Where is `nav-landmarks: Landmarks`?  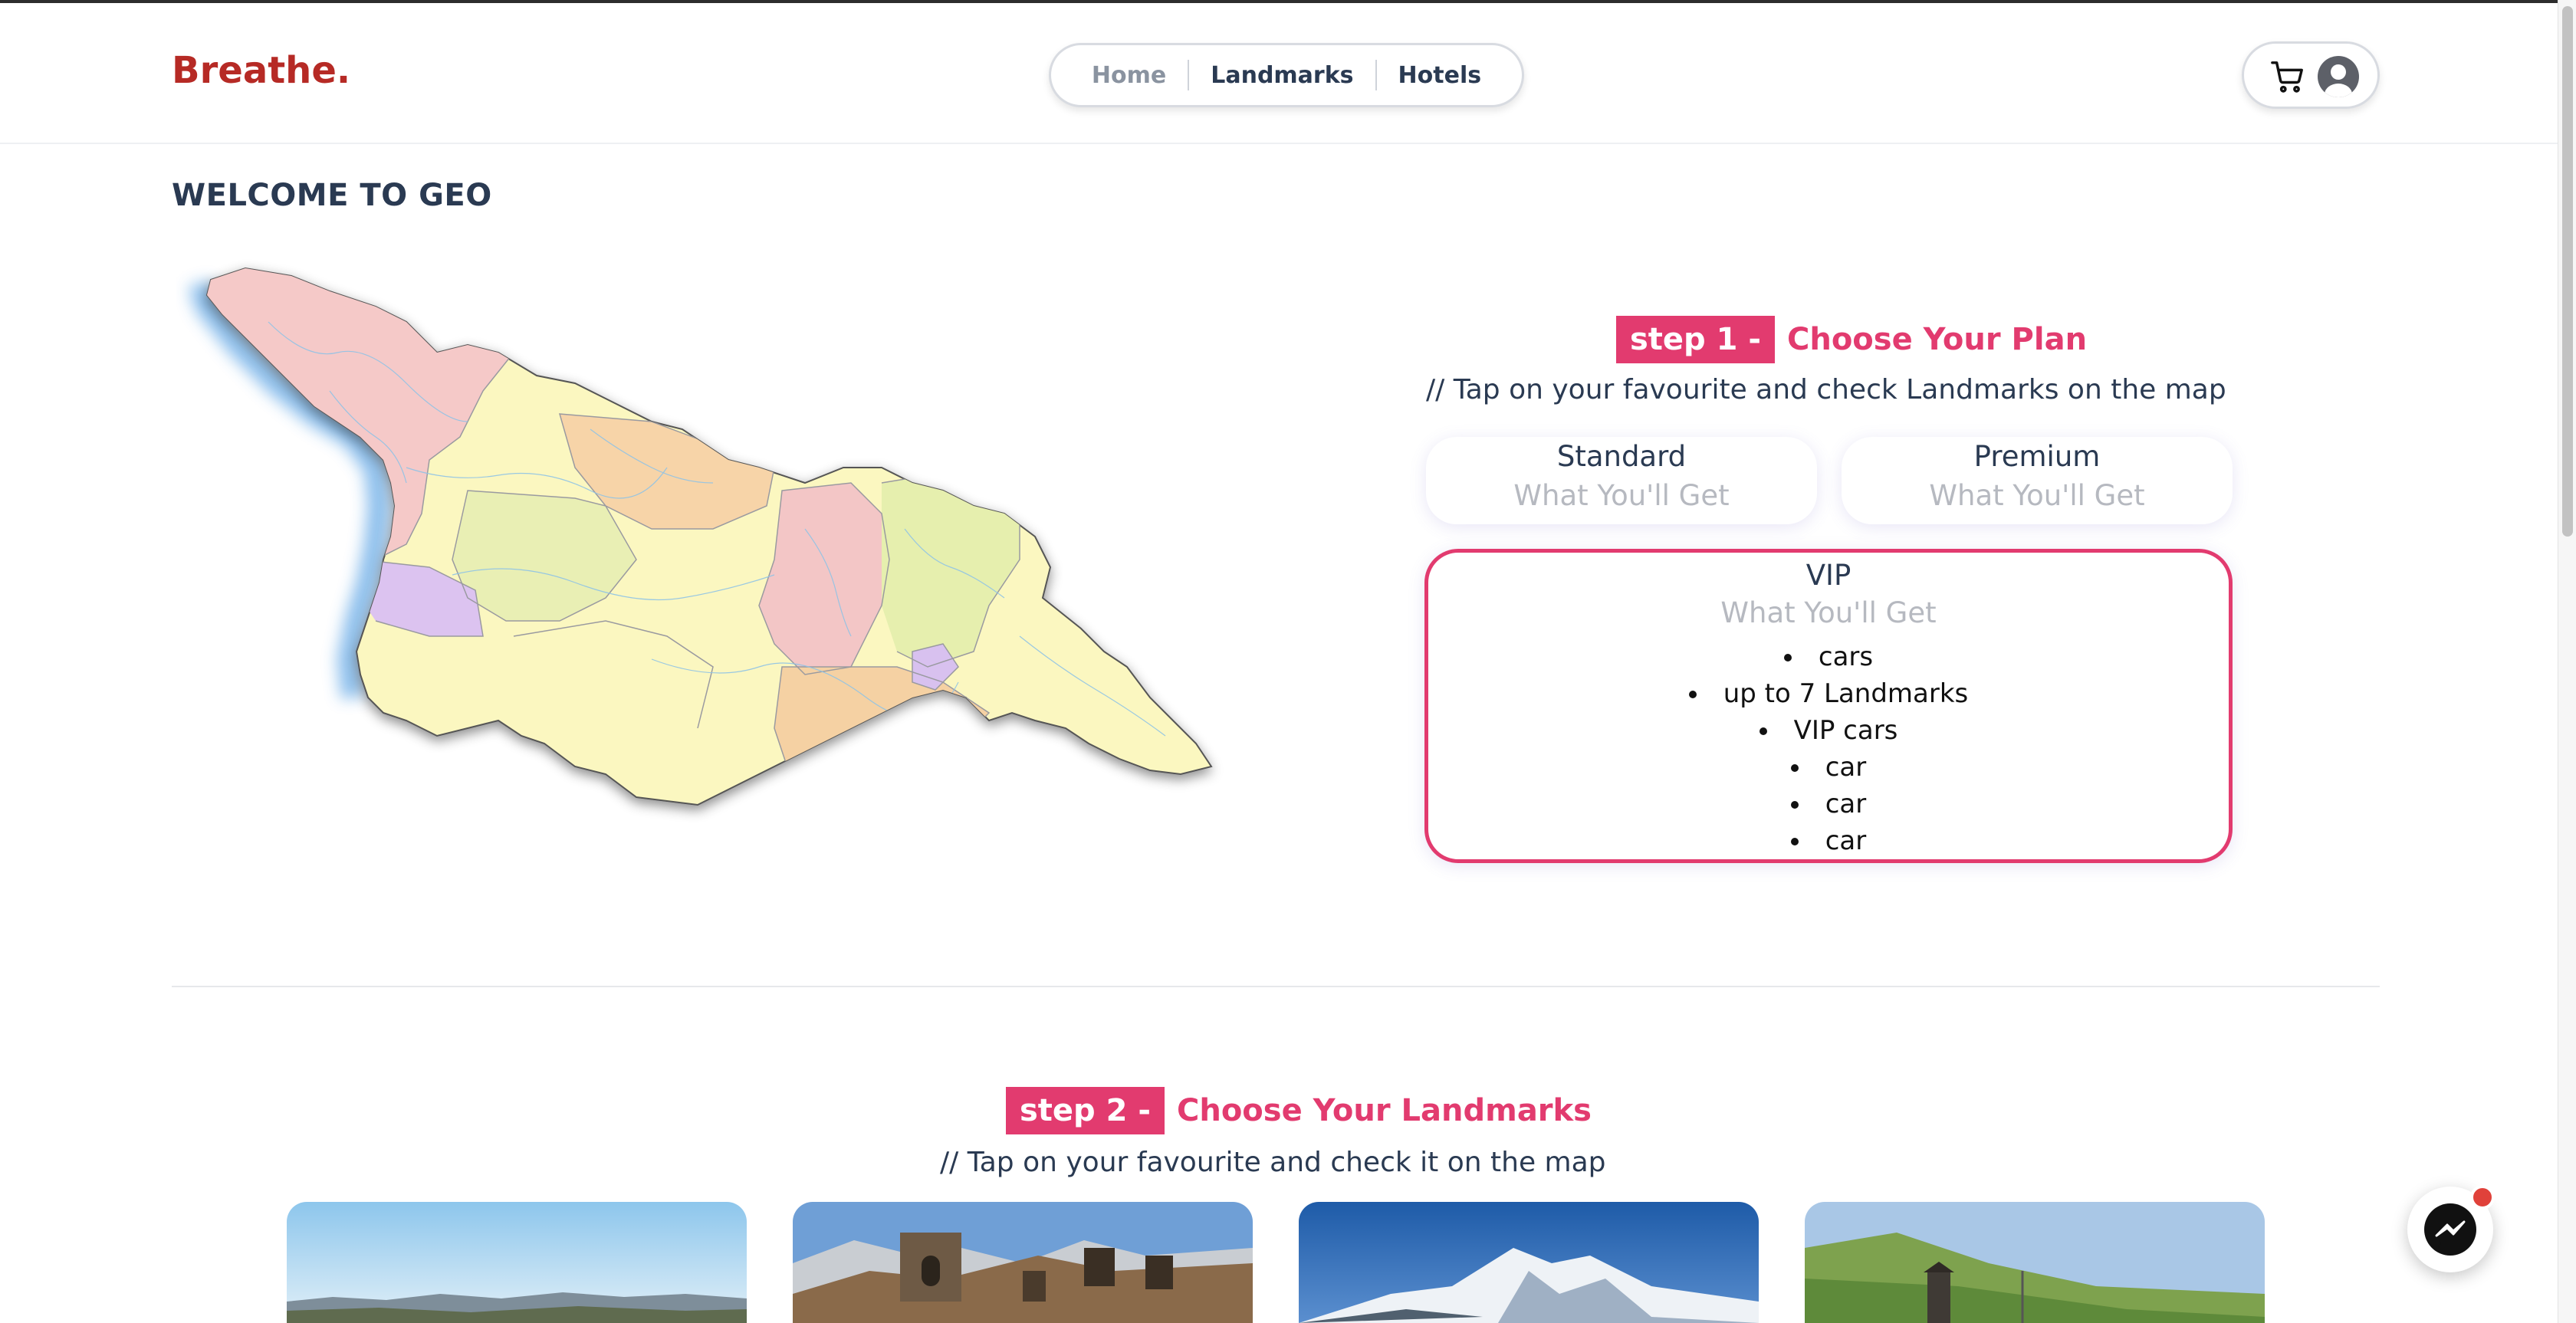 nav-landmarks: Landmarks is located at coordinates (1282, 75).